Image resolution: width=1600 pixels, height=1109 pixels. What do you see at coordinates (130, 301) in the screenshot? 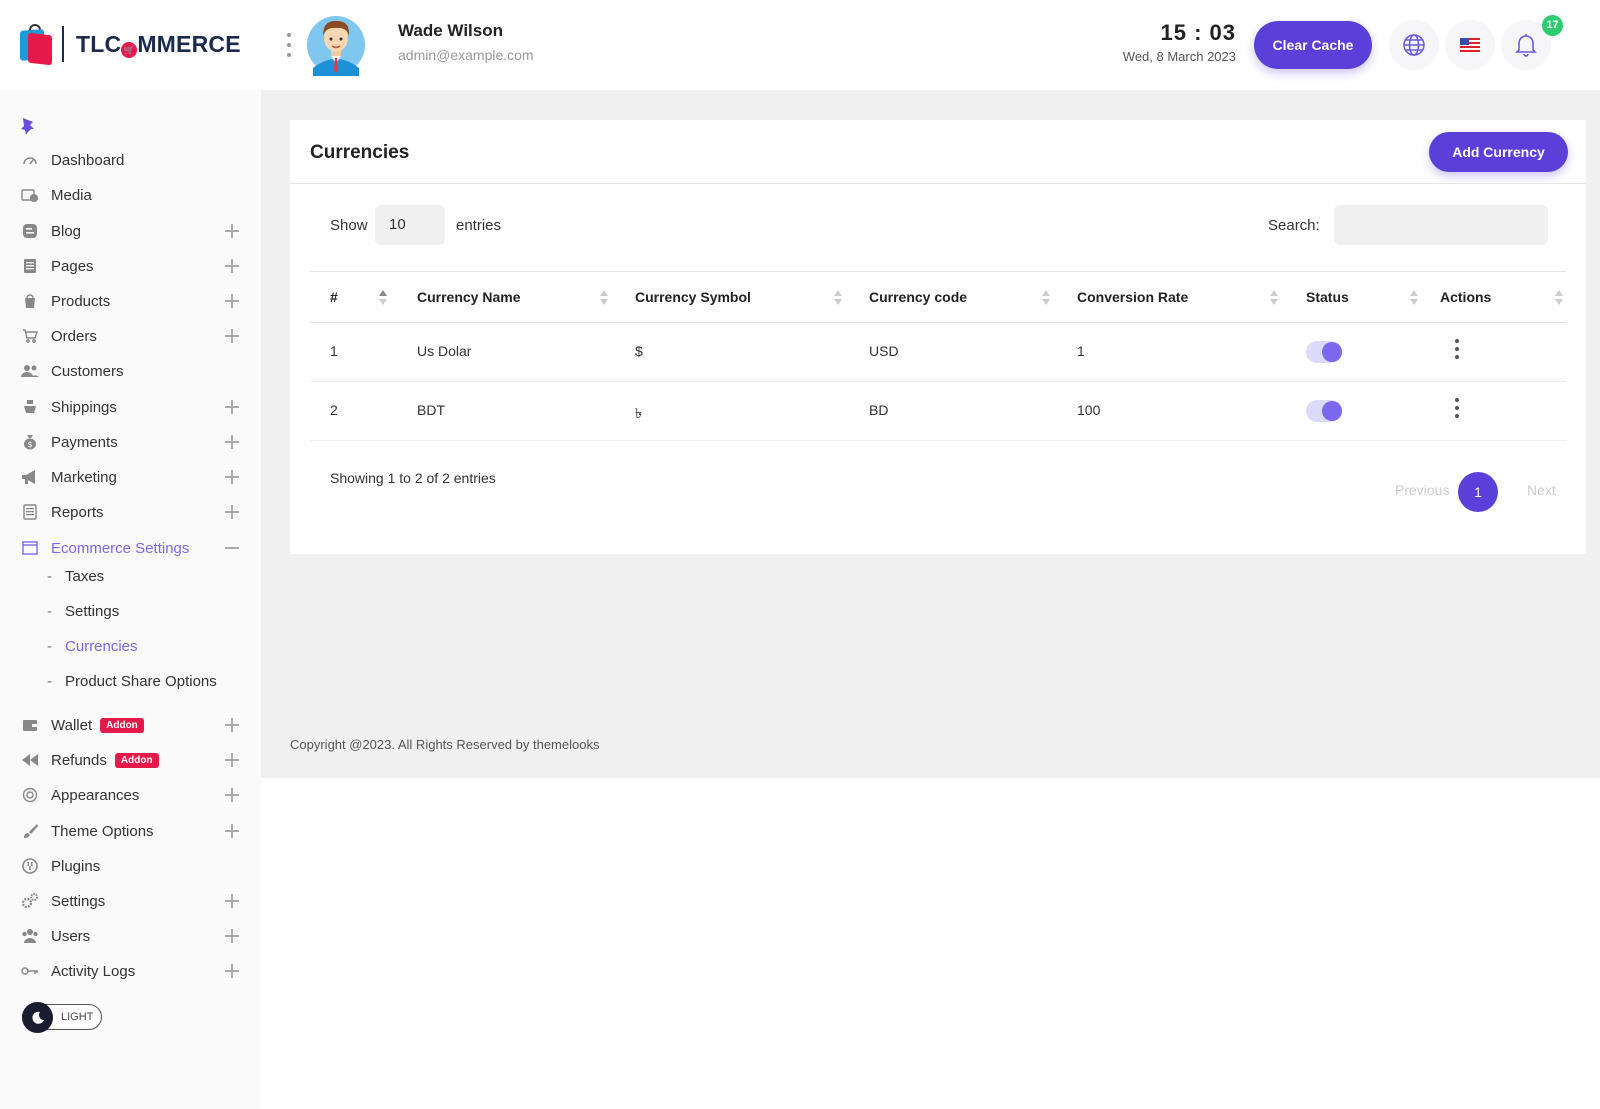
I see `sidebar-item-products: Products` at bounding box center [130, 301].